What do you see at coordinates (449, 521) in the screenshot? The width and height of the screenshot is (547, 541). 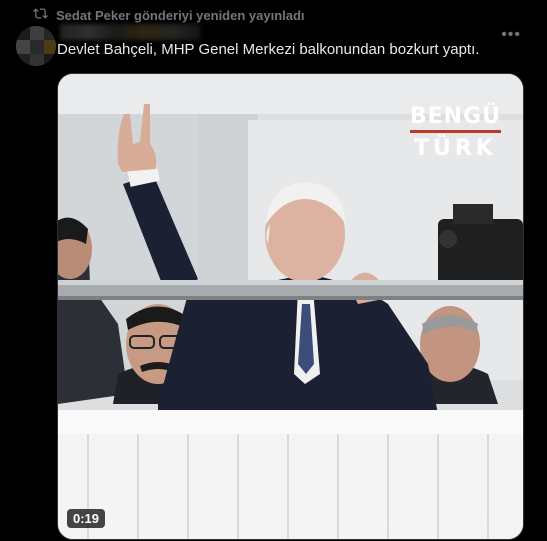 I see `captions-icon` at bounding box center [449, 521].